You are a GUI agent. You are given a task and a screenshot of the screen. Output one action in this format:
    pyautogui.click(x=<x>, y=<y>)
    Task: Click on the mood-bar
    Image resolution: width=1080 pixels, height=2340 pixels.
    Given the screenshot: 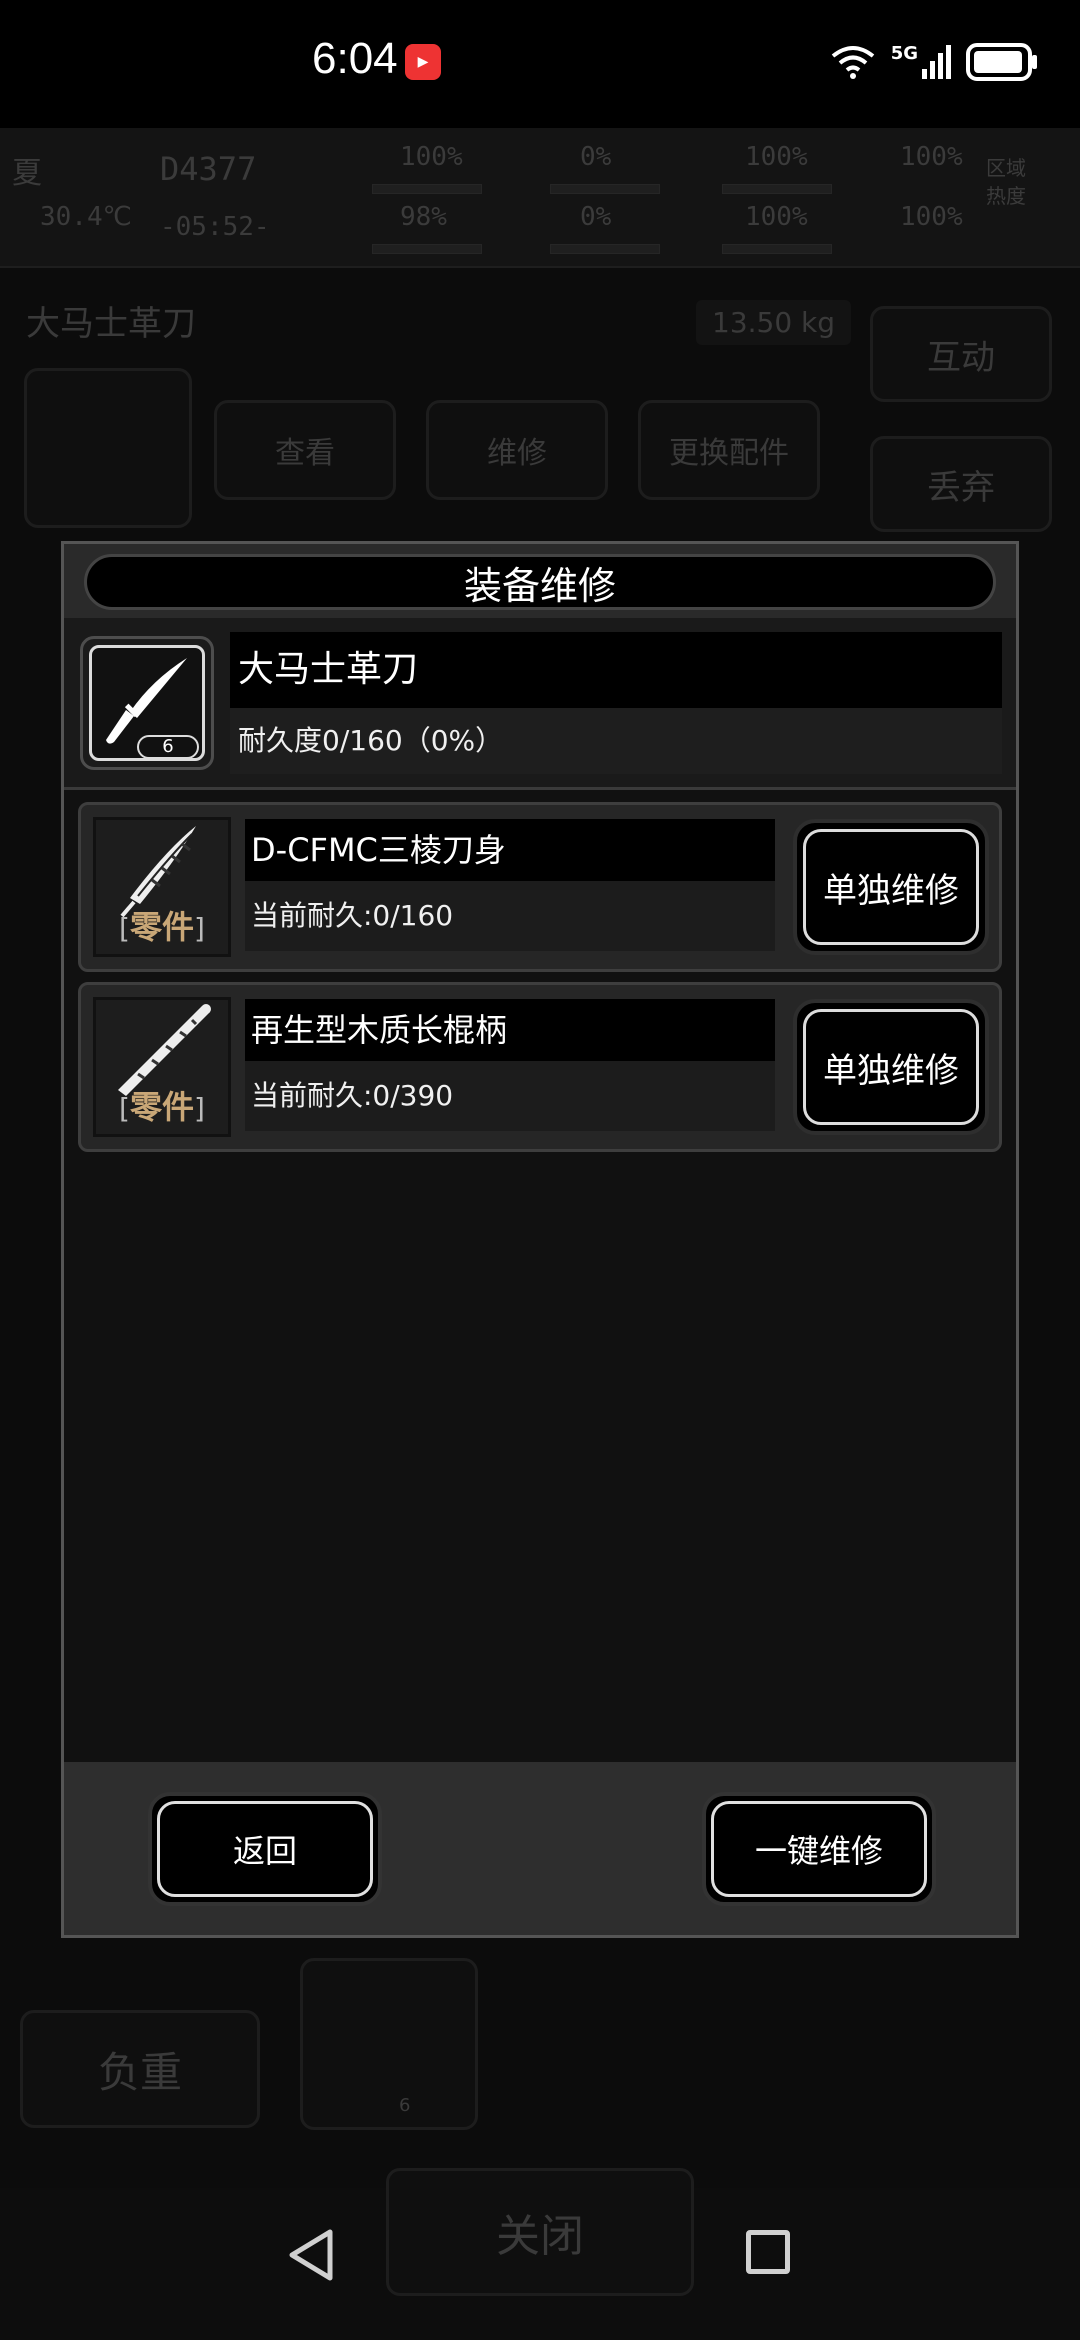 What is the action you would take?
    pyautogui.click(x=777, y=249)
    